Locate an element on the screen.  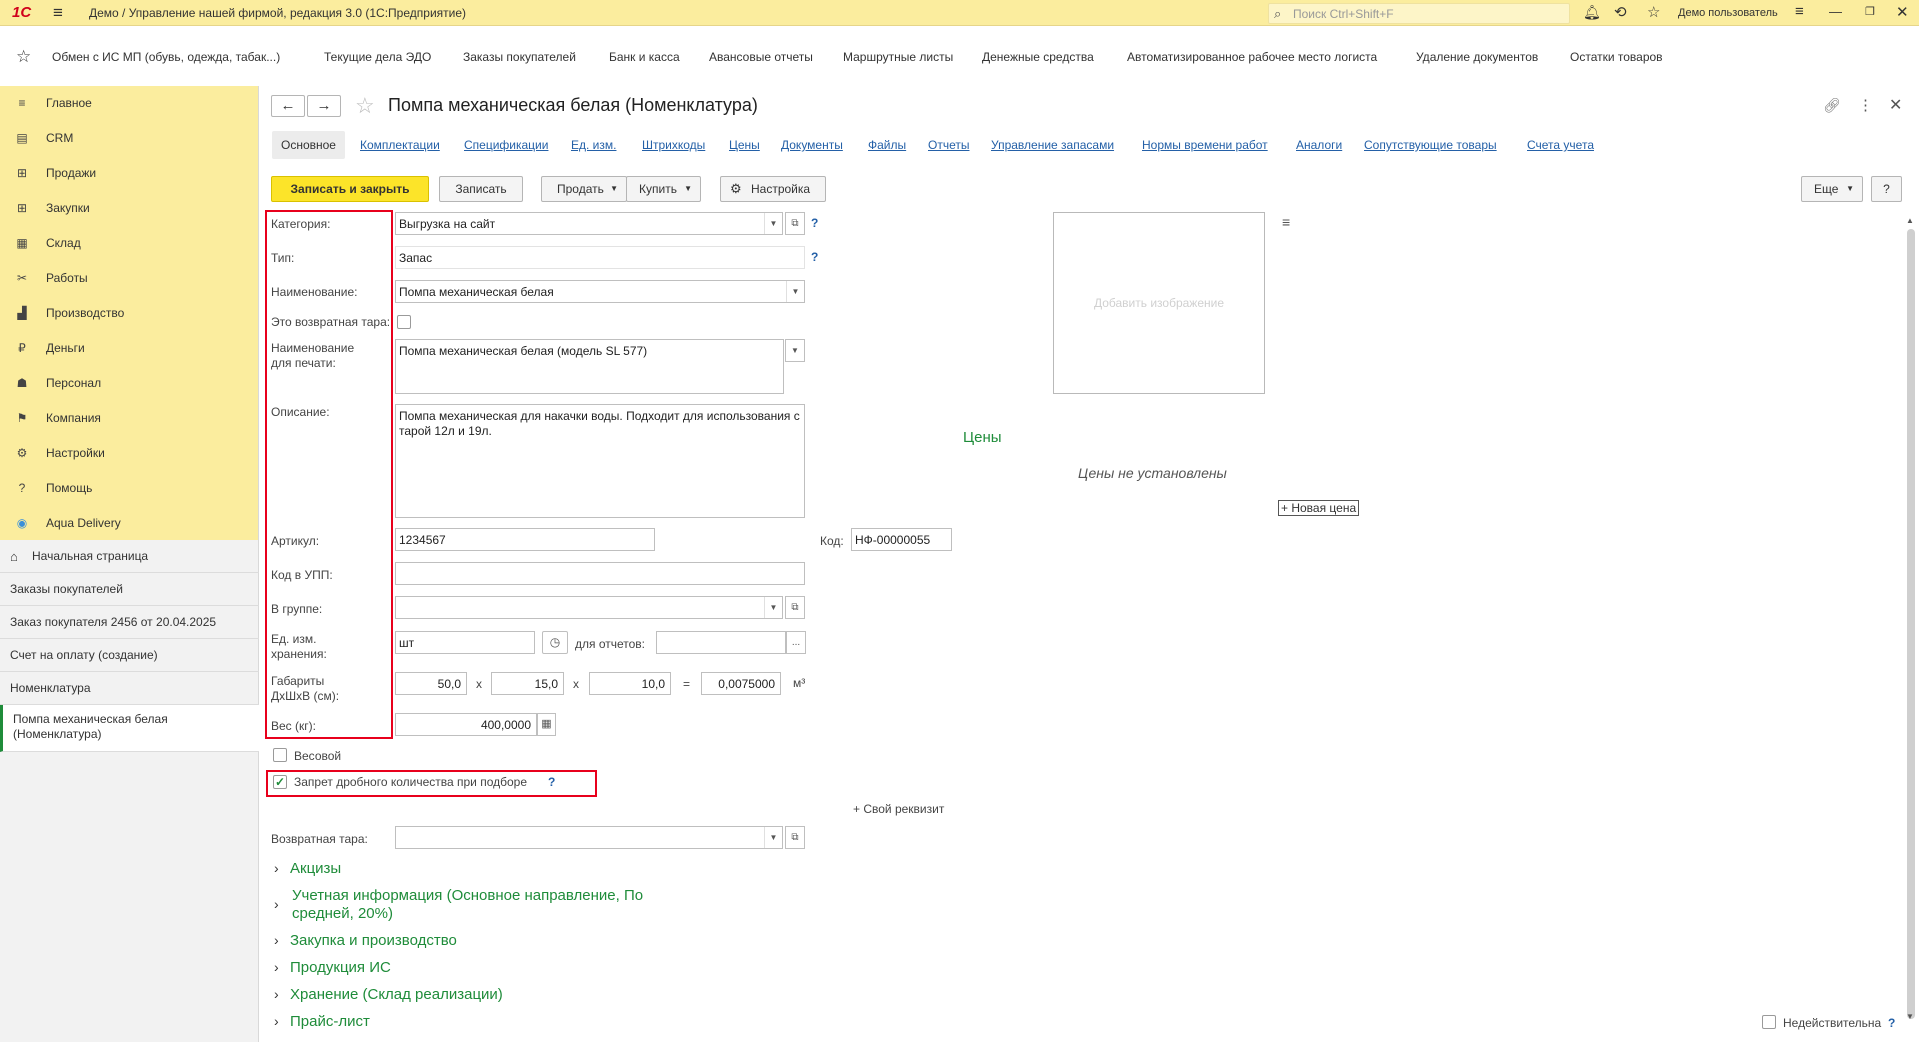
width-field: 15,0 is located at coordinates (527, 683).